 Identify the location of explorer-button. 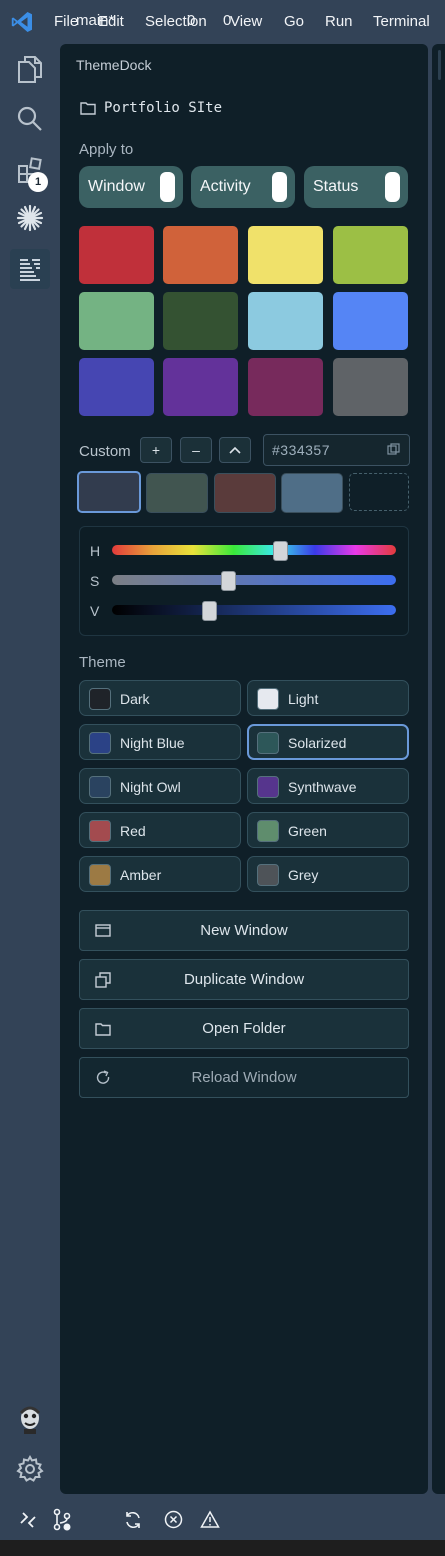
(30, 69).